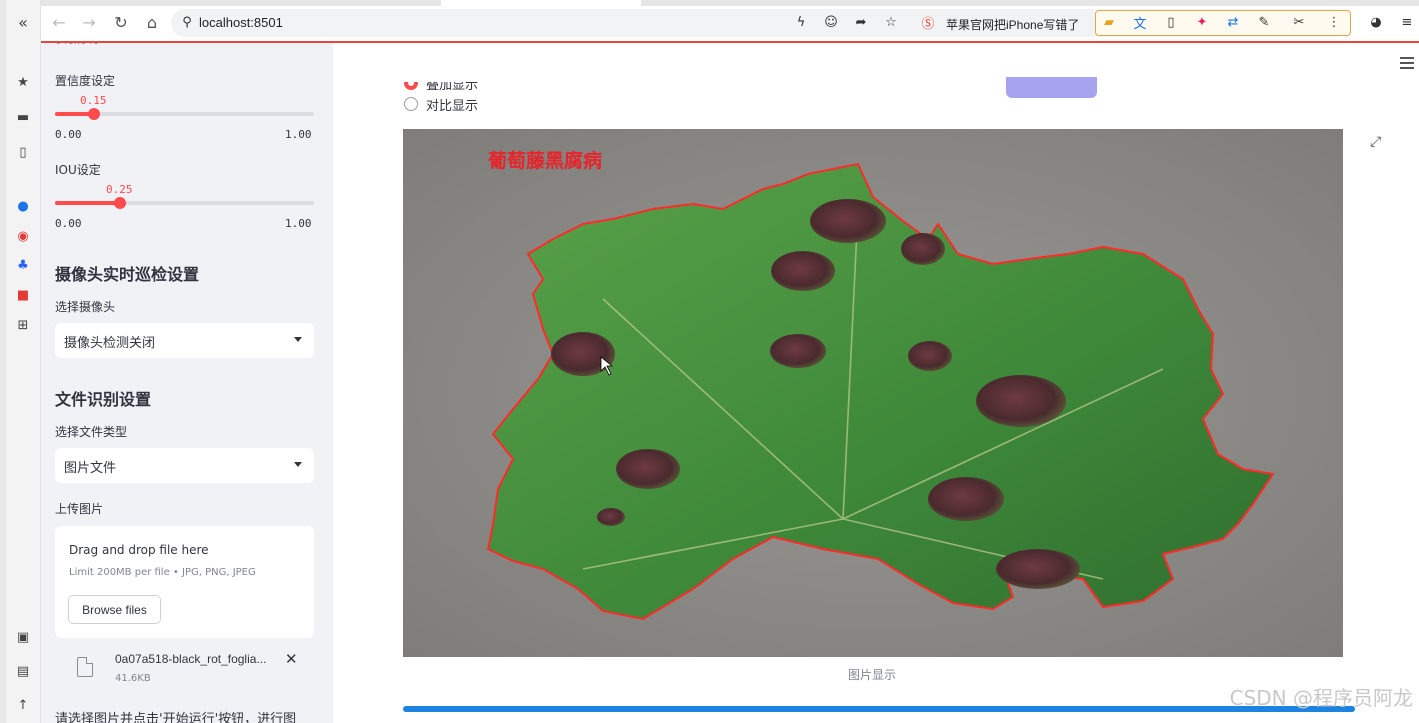  Describe the element at coordinates (23, 22) in the screenshot. I see `collapse-icon: «` at that location.